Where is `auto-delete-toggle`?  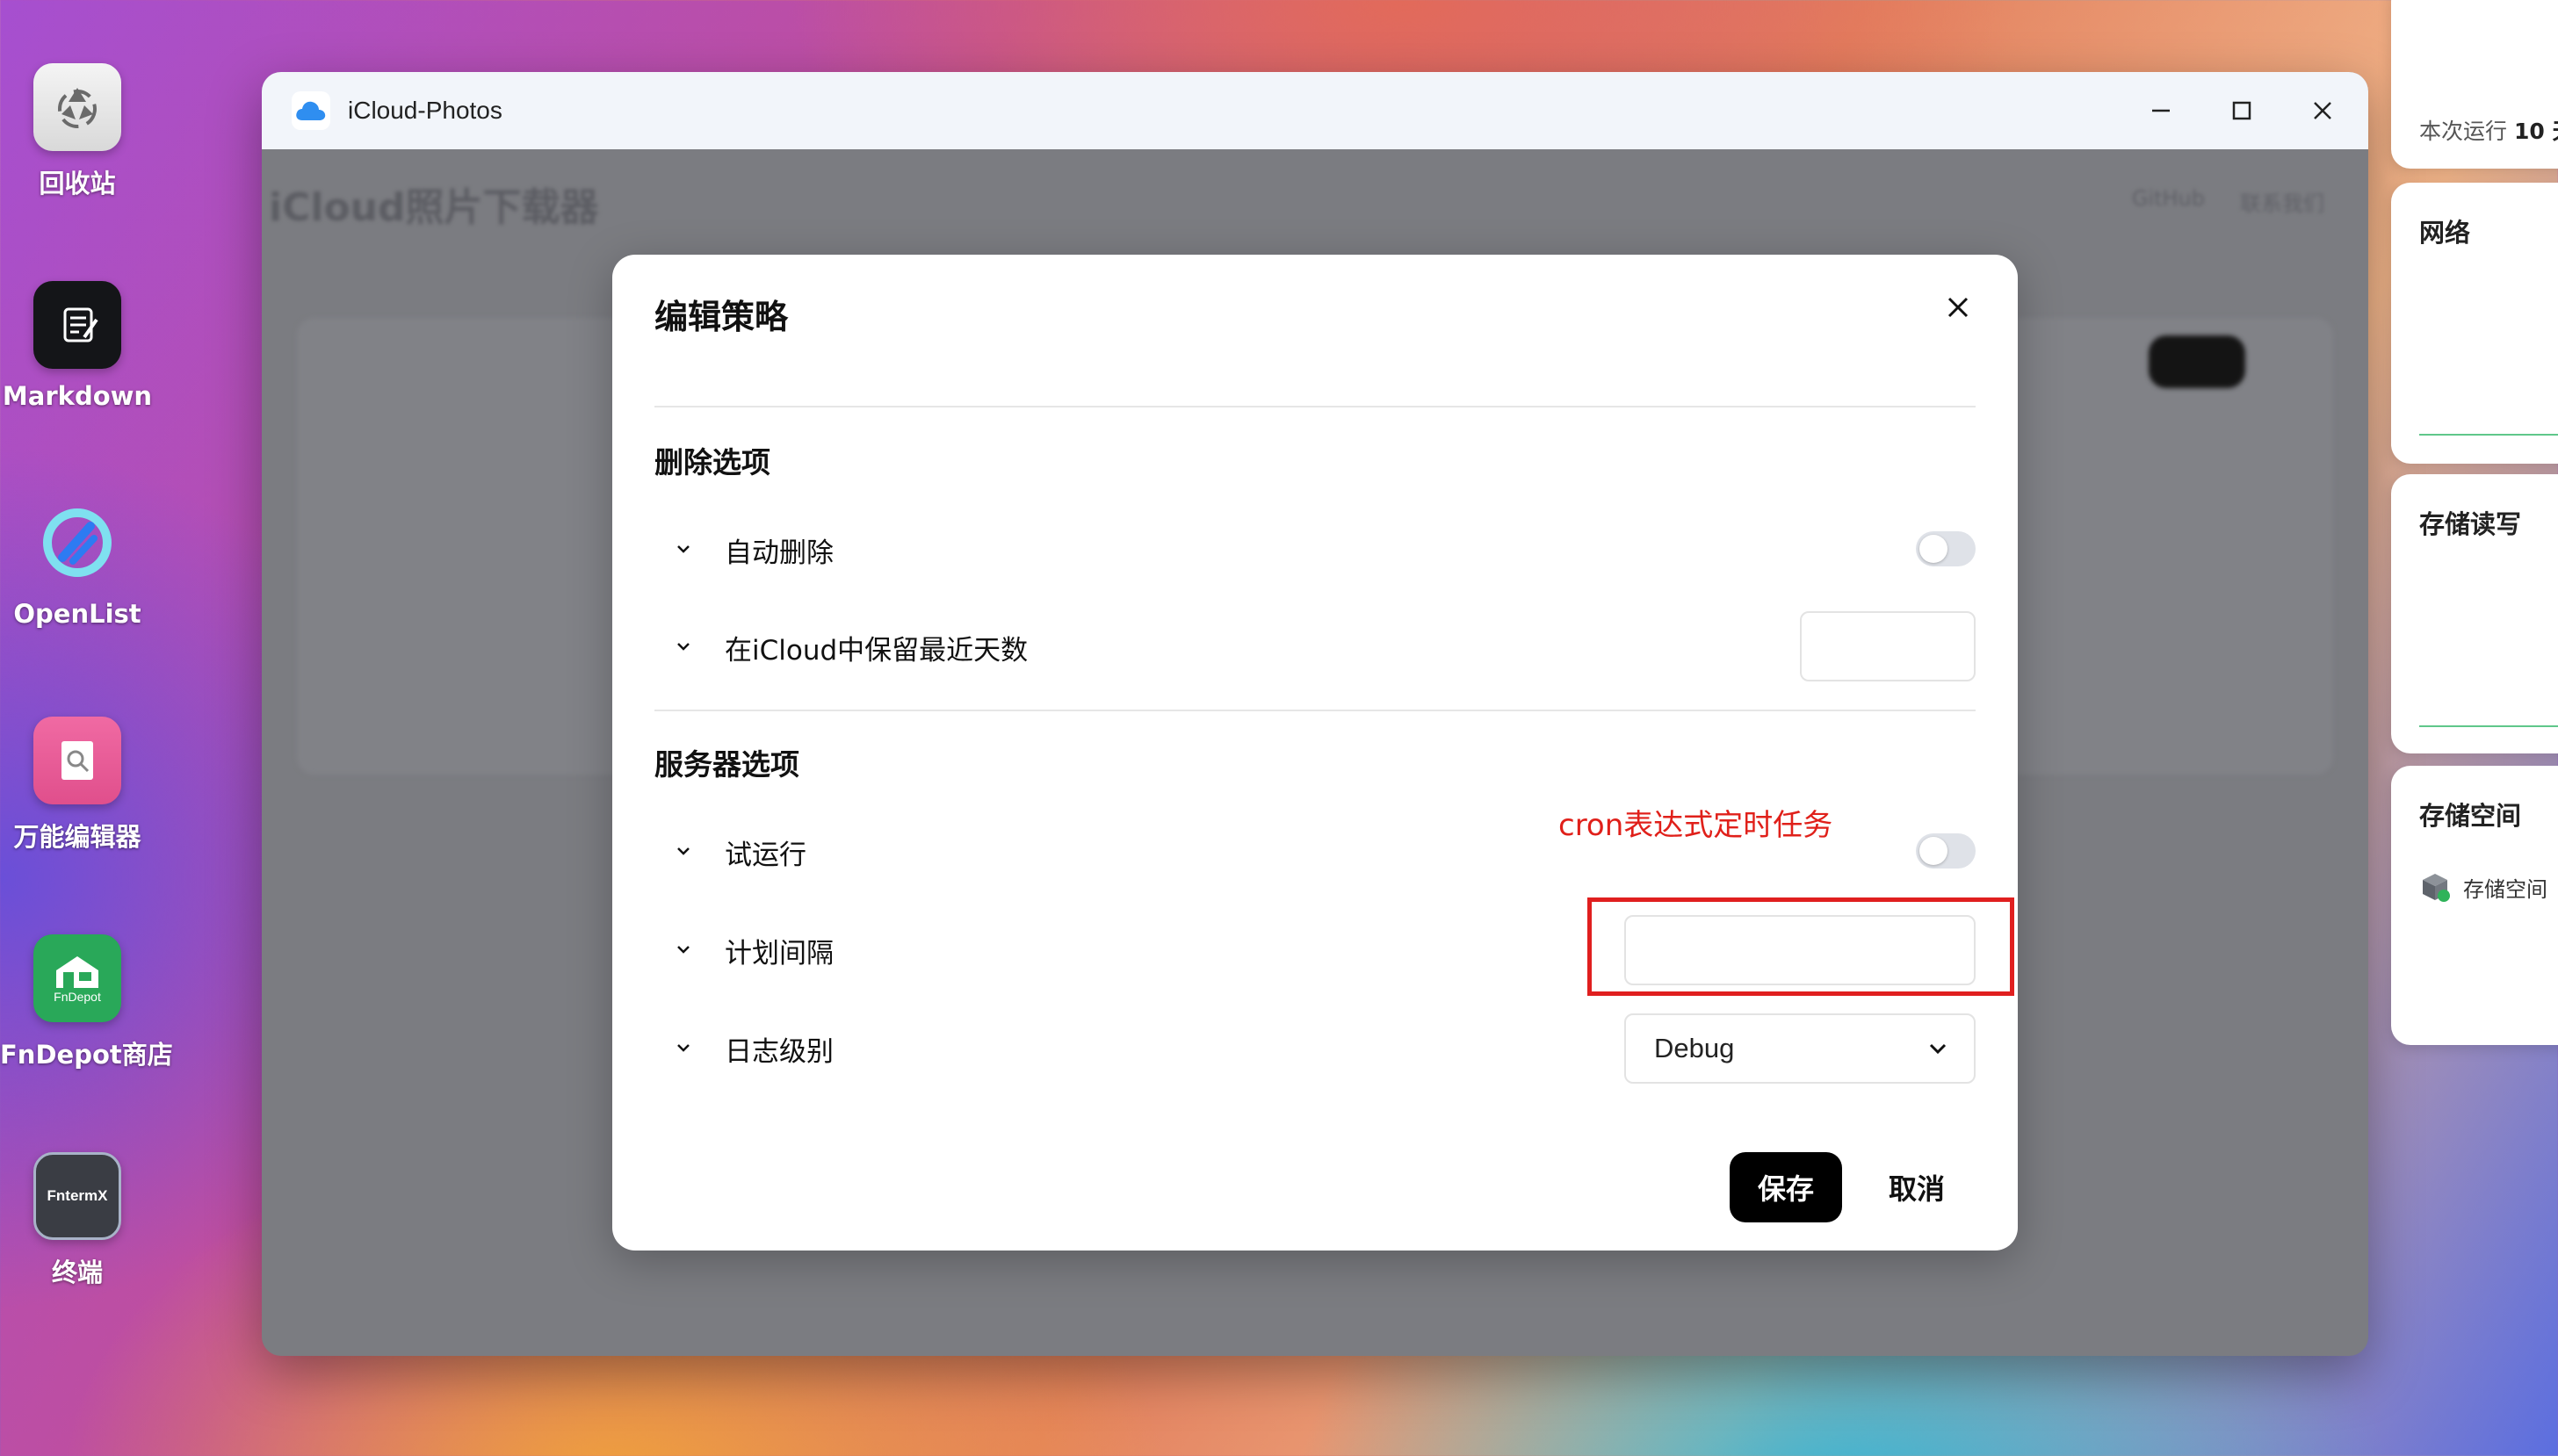 auto-delete-toggle is located at coordinates (1946, 548).